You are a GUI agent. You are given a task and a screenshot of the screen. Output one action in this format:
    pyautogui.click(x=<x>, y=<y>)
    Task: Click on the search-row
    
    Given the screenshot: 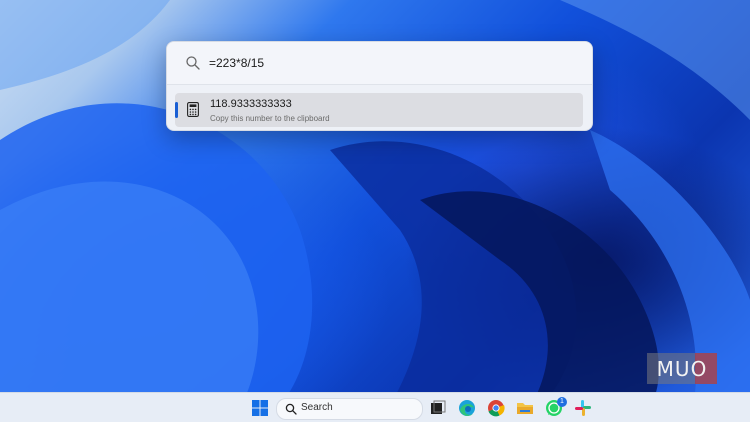 What is the action you would take?
    pyautogui.click(x=379, y=63)
    